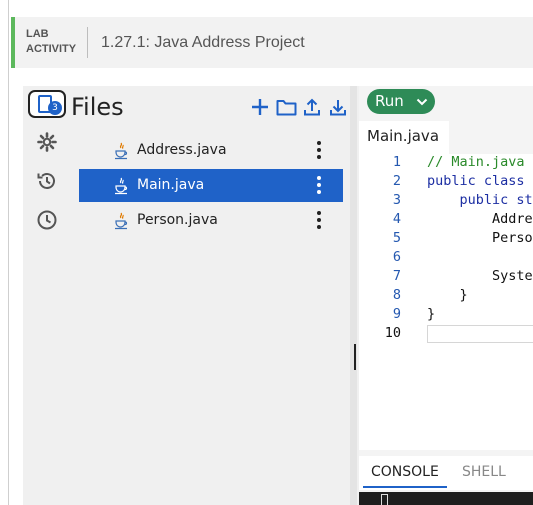 Image resolution: width=533 pixels, height=505 pixels. I want to click on code-line: 9}, so click(446, 315).